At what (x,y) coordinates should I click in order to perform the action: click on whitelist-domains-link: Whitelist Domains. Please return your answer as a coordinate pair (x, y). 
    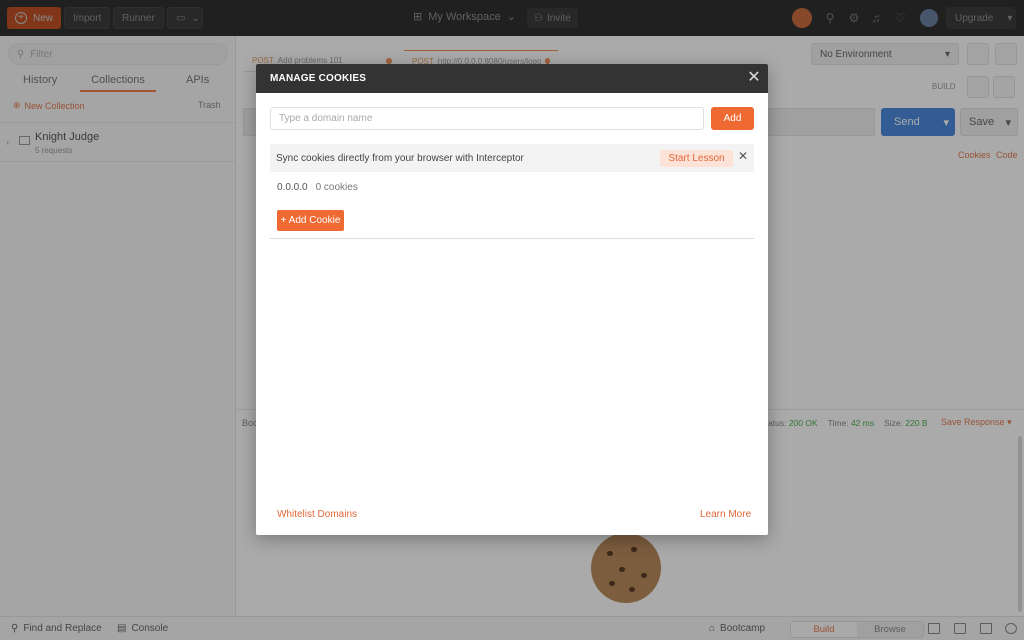
    Looking at the image, I should click on (317, 514).